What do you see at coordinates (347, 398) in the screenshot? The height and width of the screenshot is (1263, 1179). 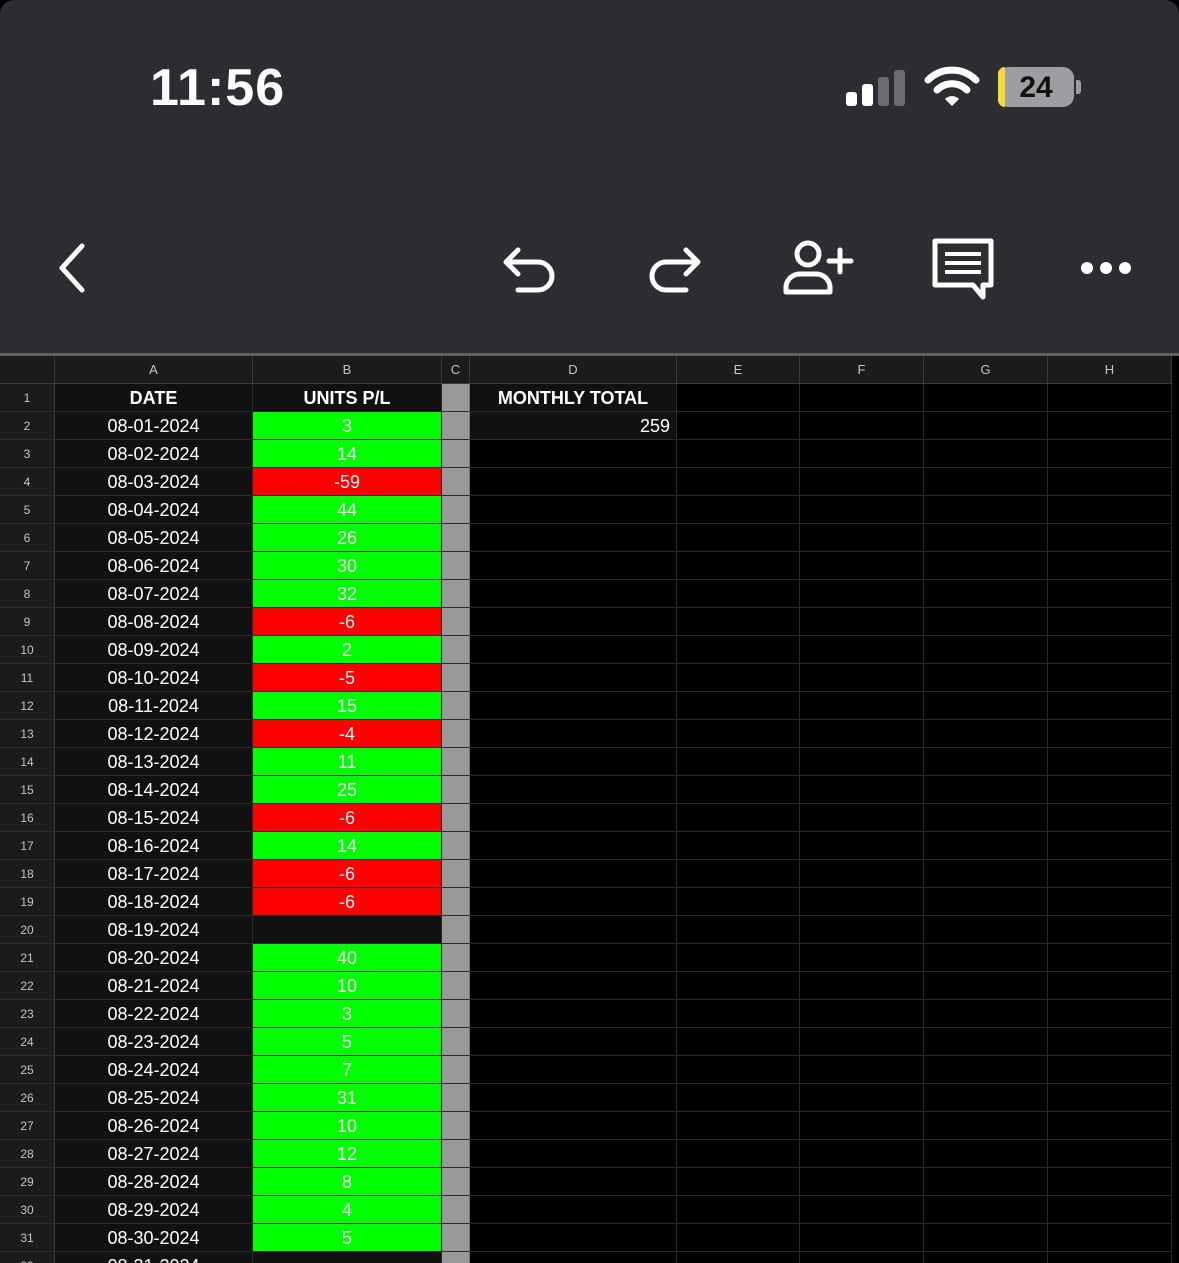 I see `header-cell-units: UNITS P/L` at bounding box center [347, 398].